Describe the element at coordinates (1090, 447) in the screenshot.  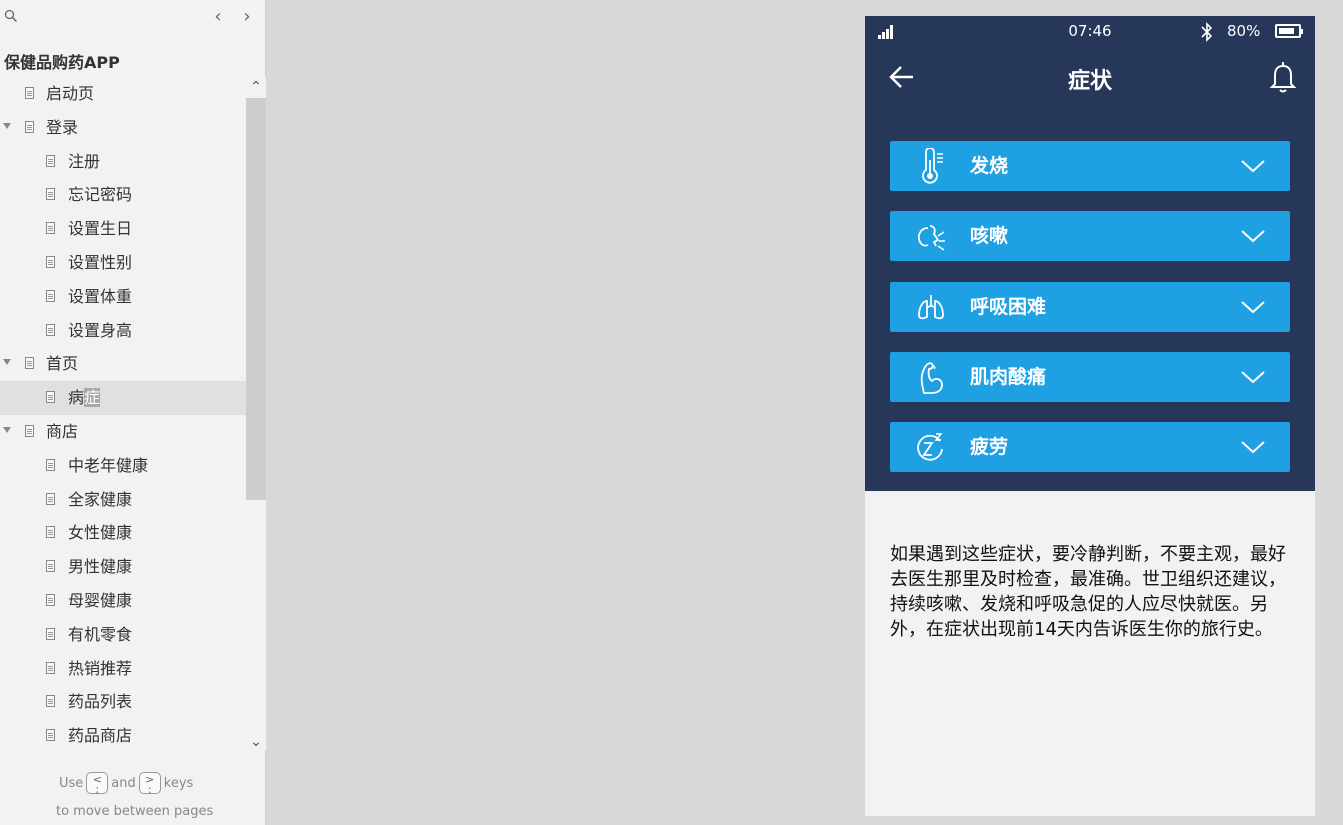
I see `symptom-fatigue: 疲劳` at that location.